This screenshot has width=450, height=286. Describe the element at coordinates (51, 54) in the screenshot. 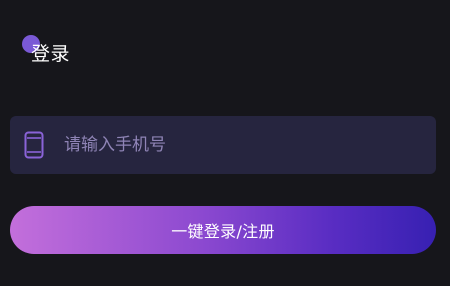

I see `page-title: 登录` at that location.